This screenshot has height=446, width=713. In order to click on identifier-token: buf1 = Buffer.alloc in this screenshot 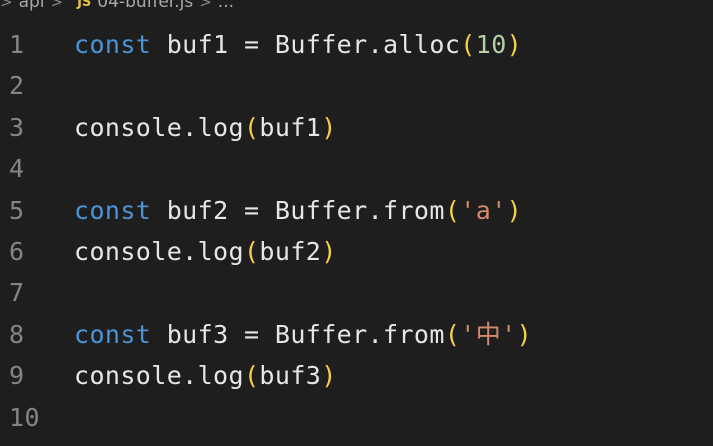, I will do `click(306, 44)`.